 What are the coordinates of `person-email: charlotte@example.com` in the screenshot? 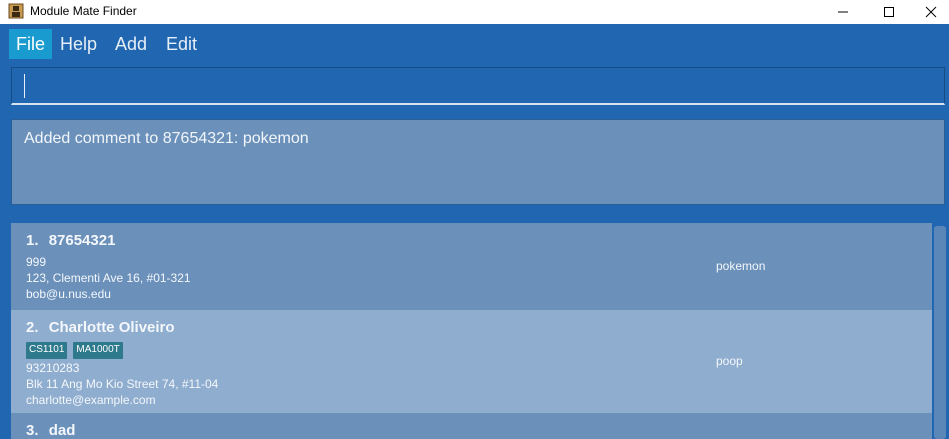 It's located at (91, 400).